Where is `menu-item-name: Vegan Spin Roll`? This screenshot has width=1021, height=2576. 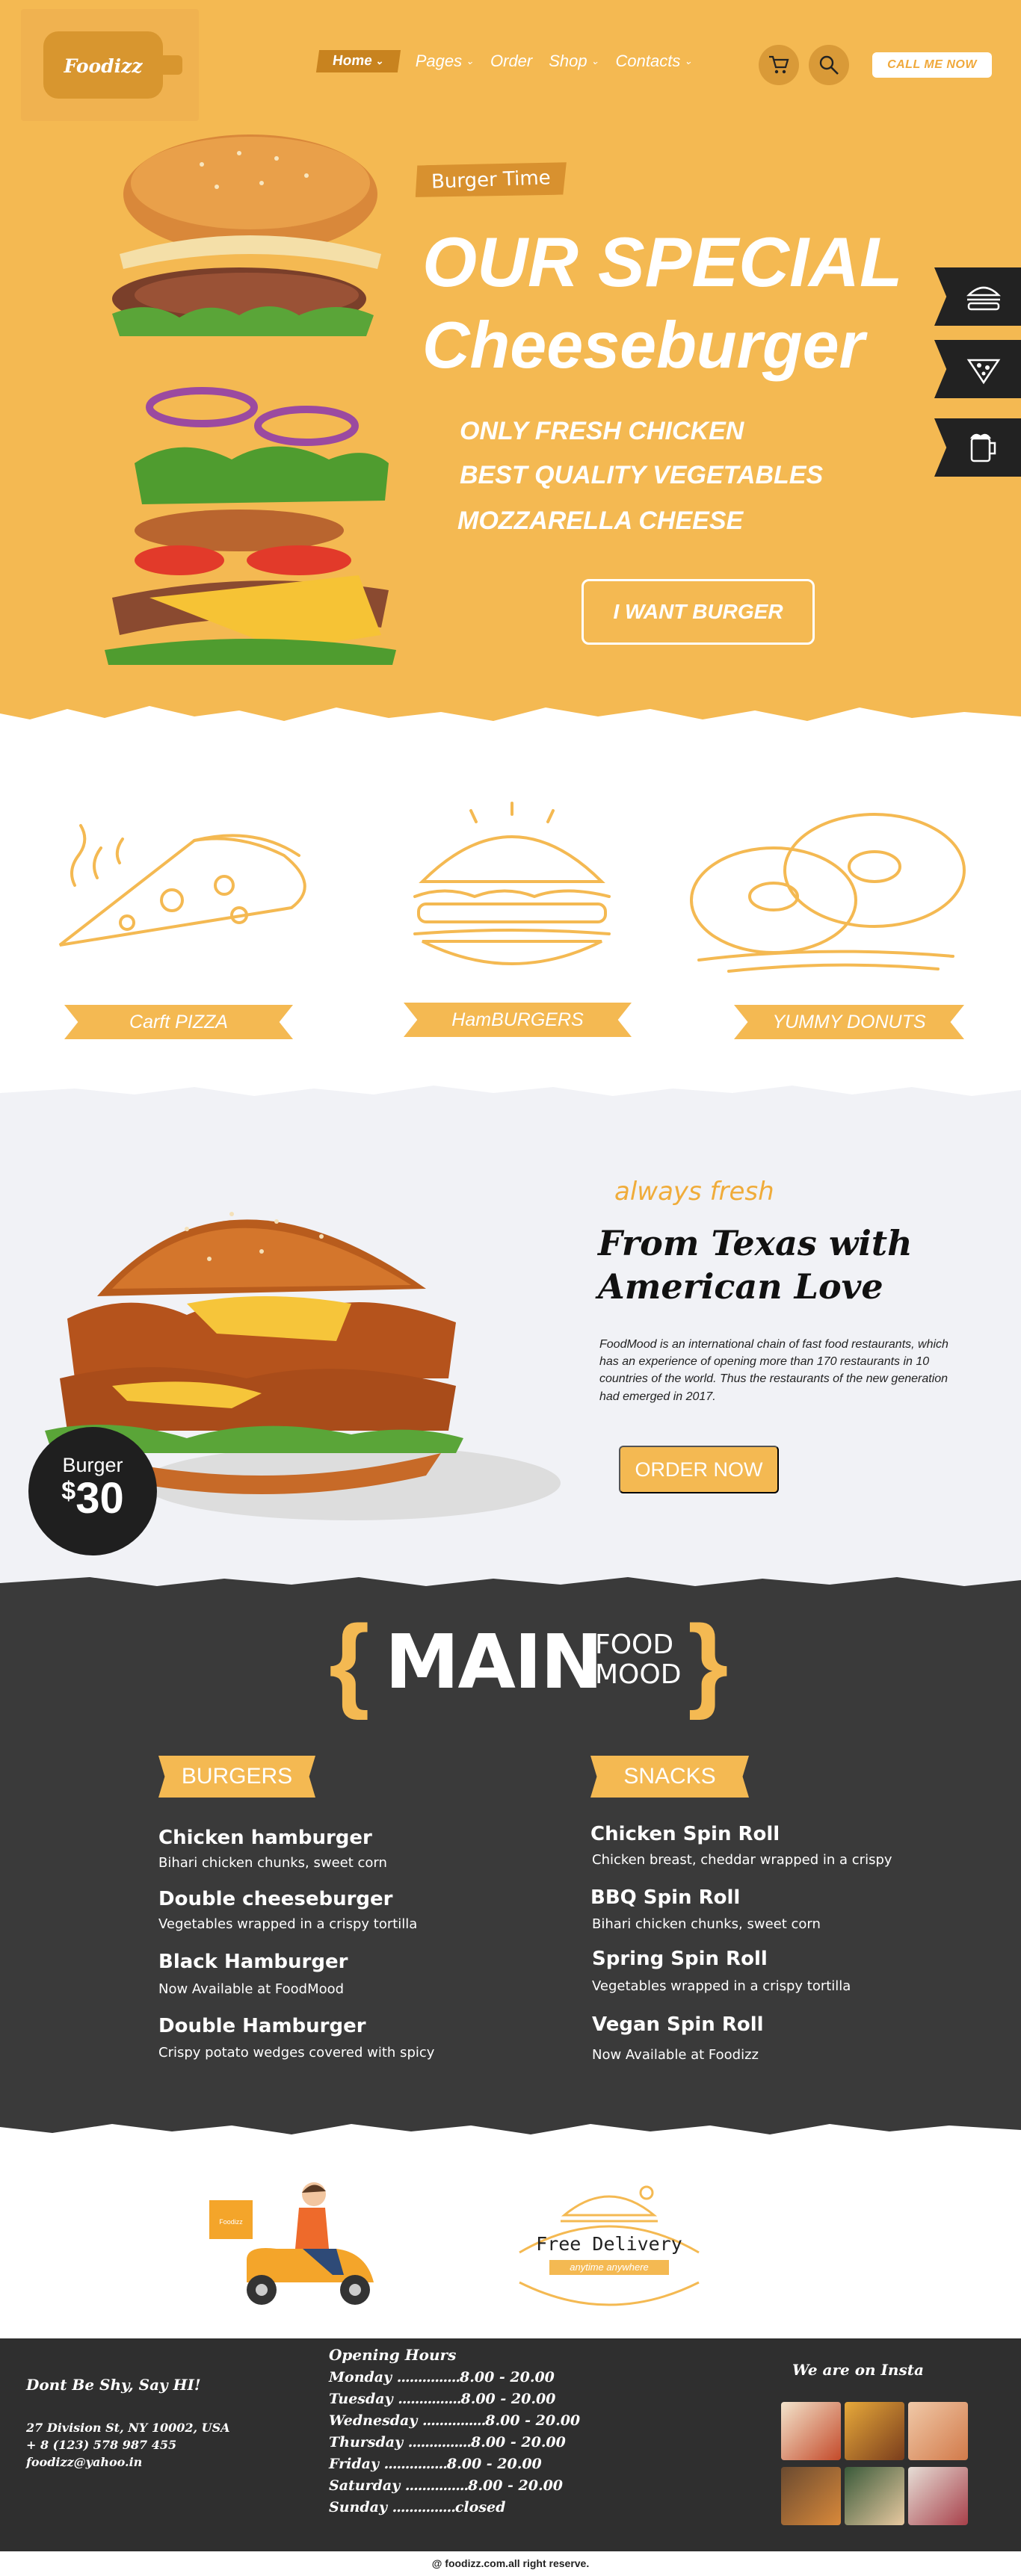 menu-item-name: Vegan Spin Roll is located at coordinates (678, 2024).